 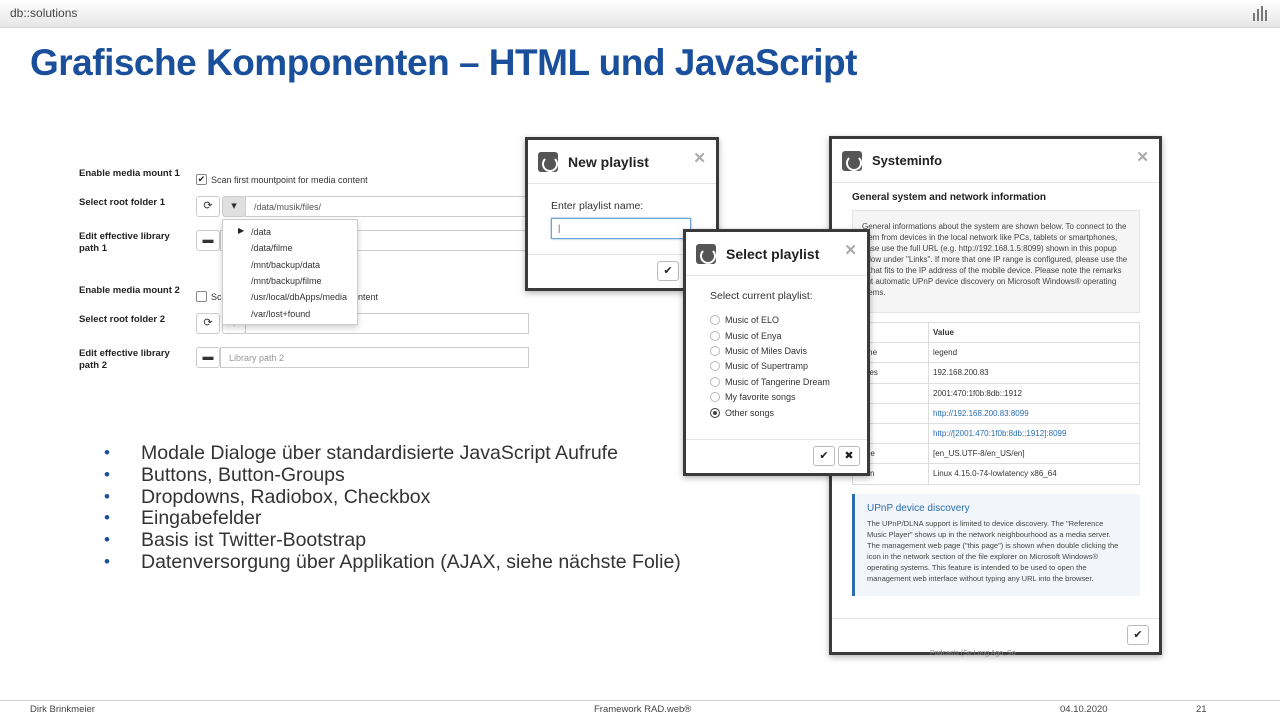 What do you see at coordinates (124, 242) in the screenshot?
I see `lib1-label: Edit effective library path 1` at bounding box center [124, 242].